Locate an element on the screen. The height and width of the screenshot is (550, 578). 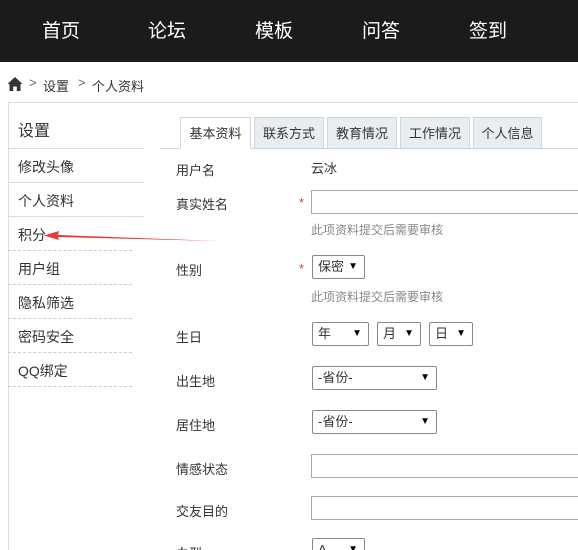
sidebar-item-qq: QQ绑定 is located at coordinates (43, 371).